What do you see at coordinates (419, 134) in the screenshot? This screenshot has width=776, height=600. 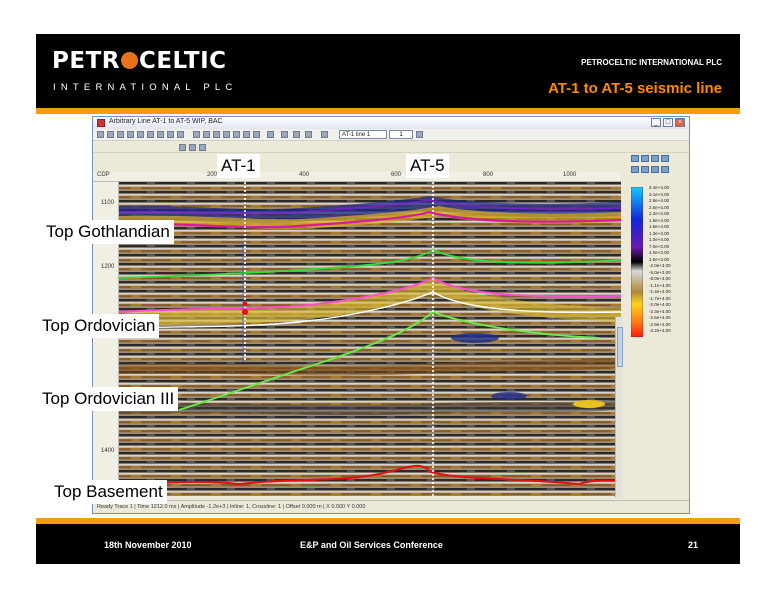 I see `next-page-icon` at bounding box center [419, 134].